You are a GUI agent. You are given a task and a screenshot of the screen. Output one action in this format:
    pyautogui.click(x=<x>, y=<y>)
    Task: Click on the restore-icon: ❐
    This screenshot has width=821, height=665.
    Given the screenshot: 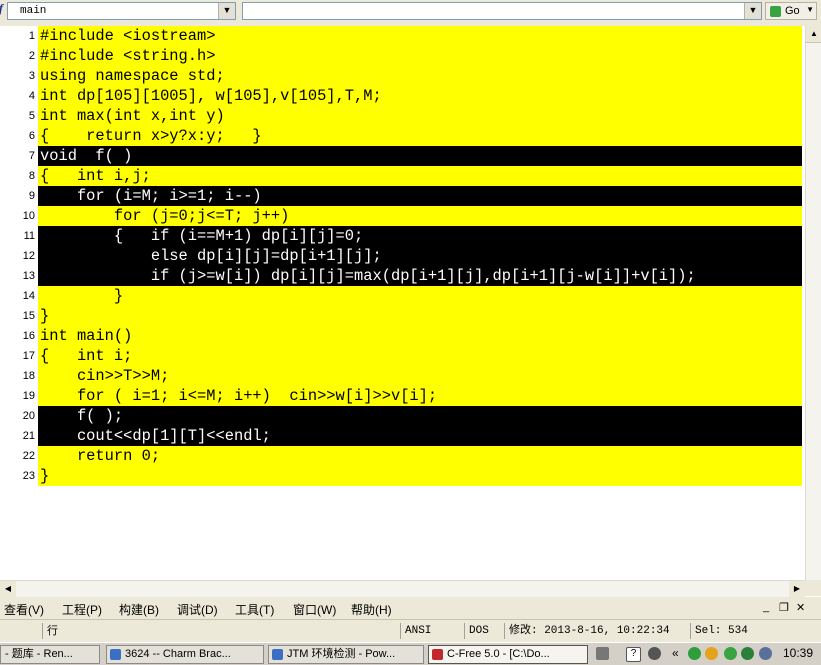 What is the action you would take?
    pyautogui.click(x=784, y=607)
    